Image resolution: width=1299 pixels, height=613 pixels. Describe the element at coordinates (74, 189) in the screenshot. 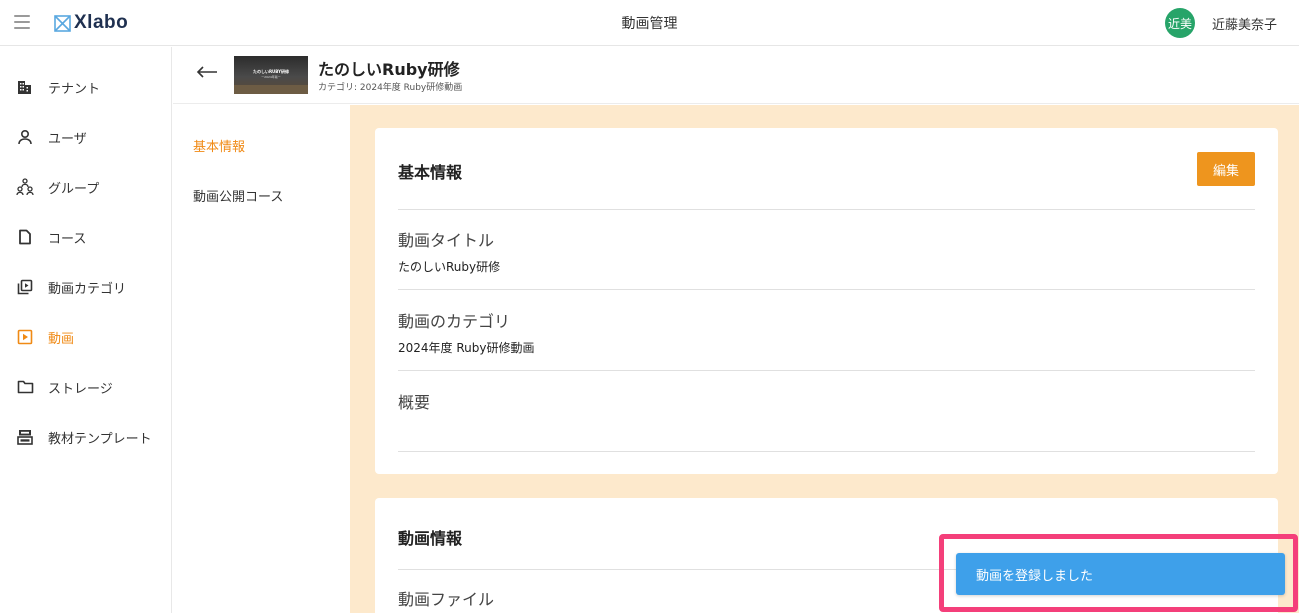

I see `sidebar-item-label: グループ` at that location.